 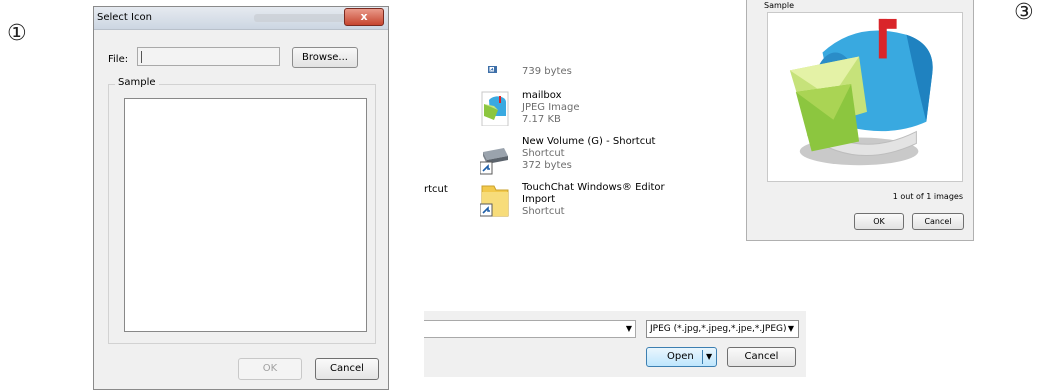 What do you see at coordinates (245, 215) in the screenshot?
I see `sample-preview-area` at bounding box center [245, 215].